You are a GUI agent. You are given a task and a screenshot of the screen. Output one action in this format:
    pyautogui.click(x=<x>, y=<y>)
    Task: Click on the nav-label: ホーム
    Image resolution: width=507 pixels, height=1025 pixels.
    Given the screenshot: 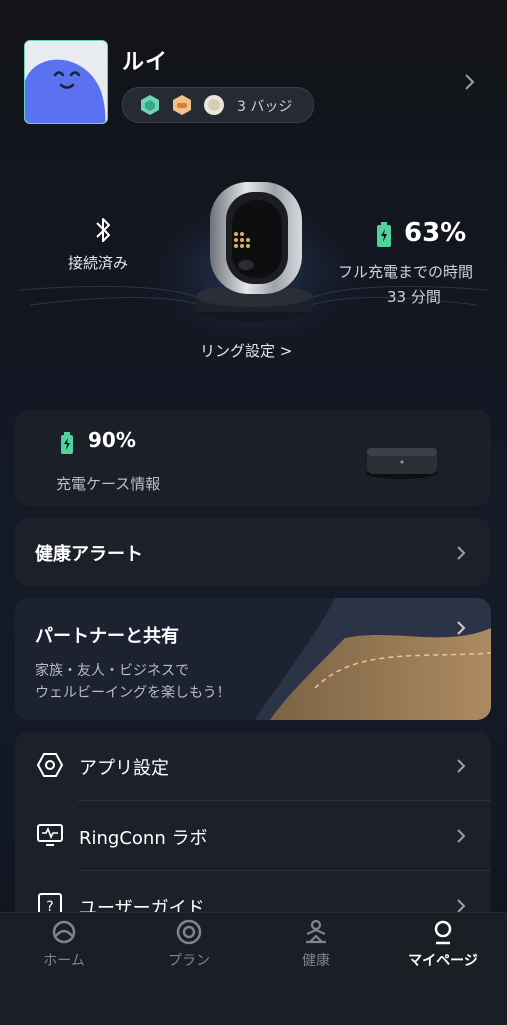 What is the action you would take?
    pyautogui.click(x=64, y=961)
    